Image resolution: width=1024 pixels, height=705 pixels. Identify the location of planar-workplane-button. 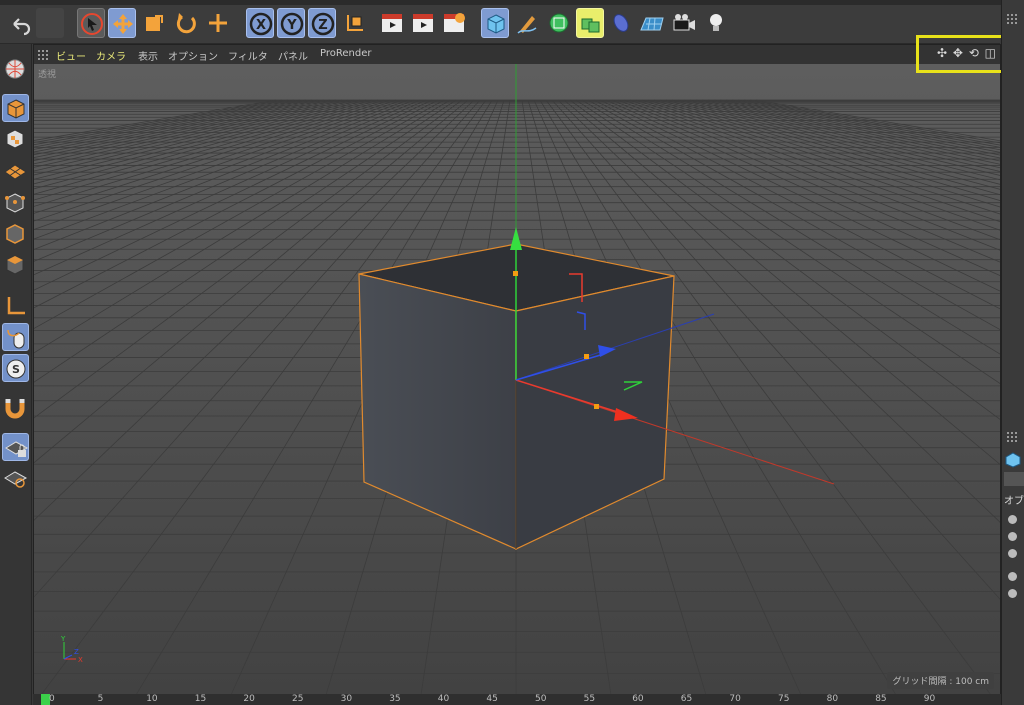
(15, 478).